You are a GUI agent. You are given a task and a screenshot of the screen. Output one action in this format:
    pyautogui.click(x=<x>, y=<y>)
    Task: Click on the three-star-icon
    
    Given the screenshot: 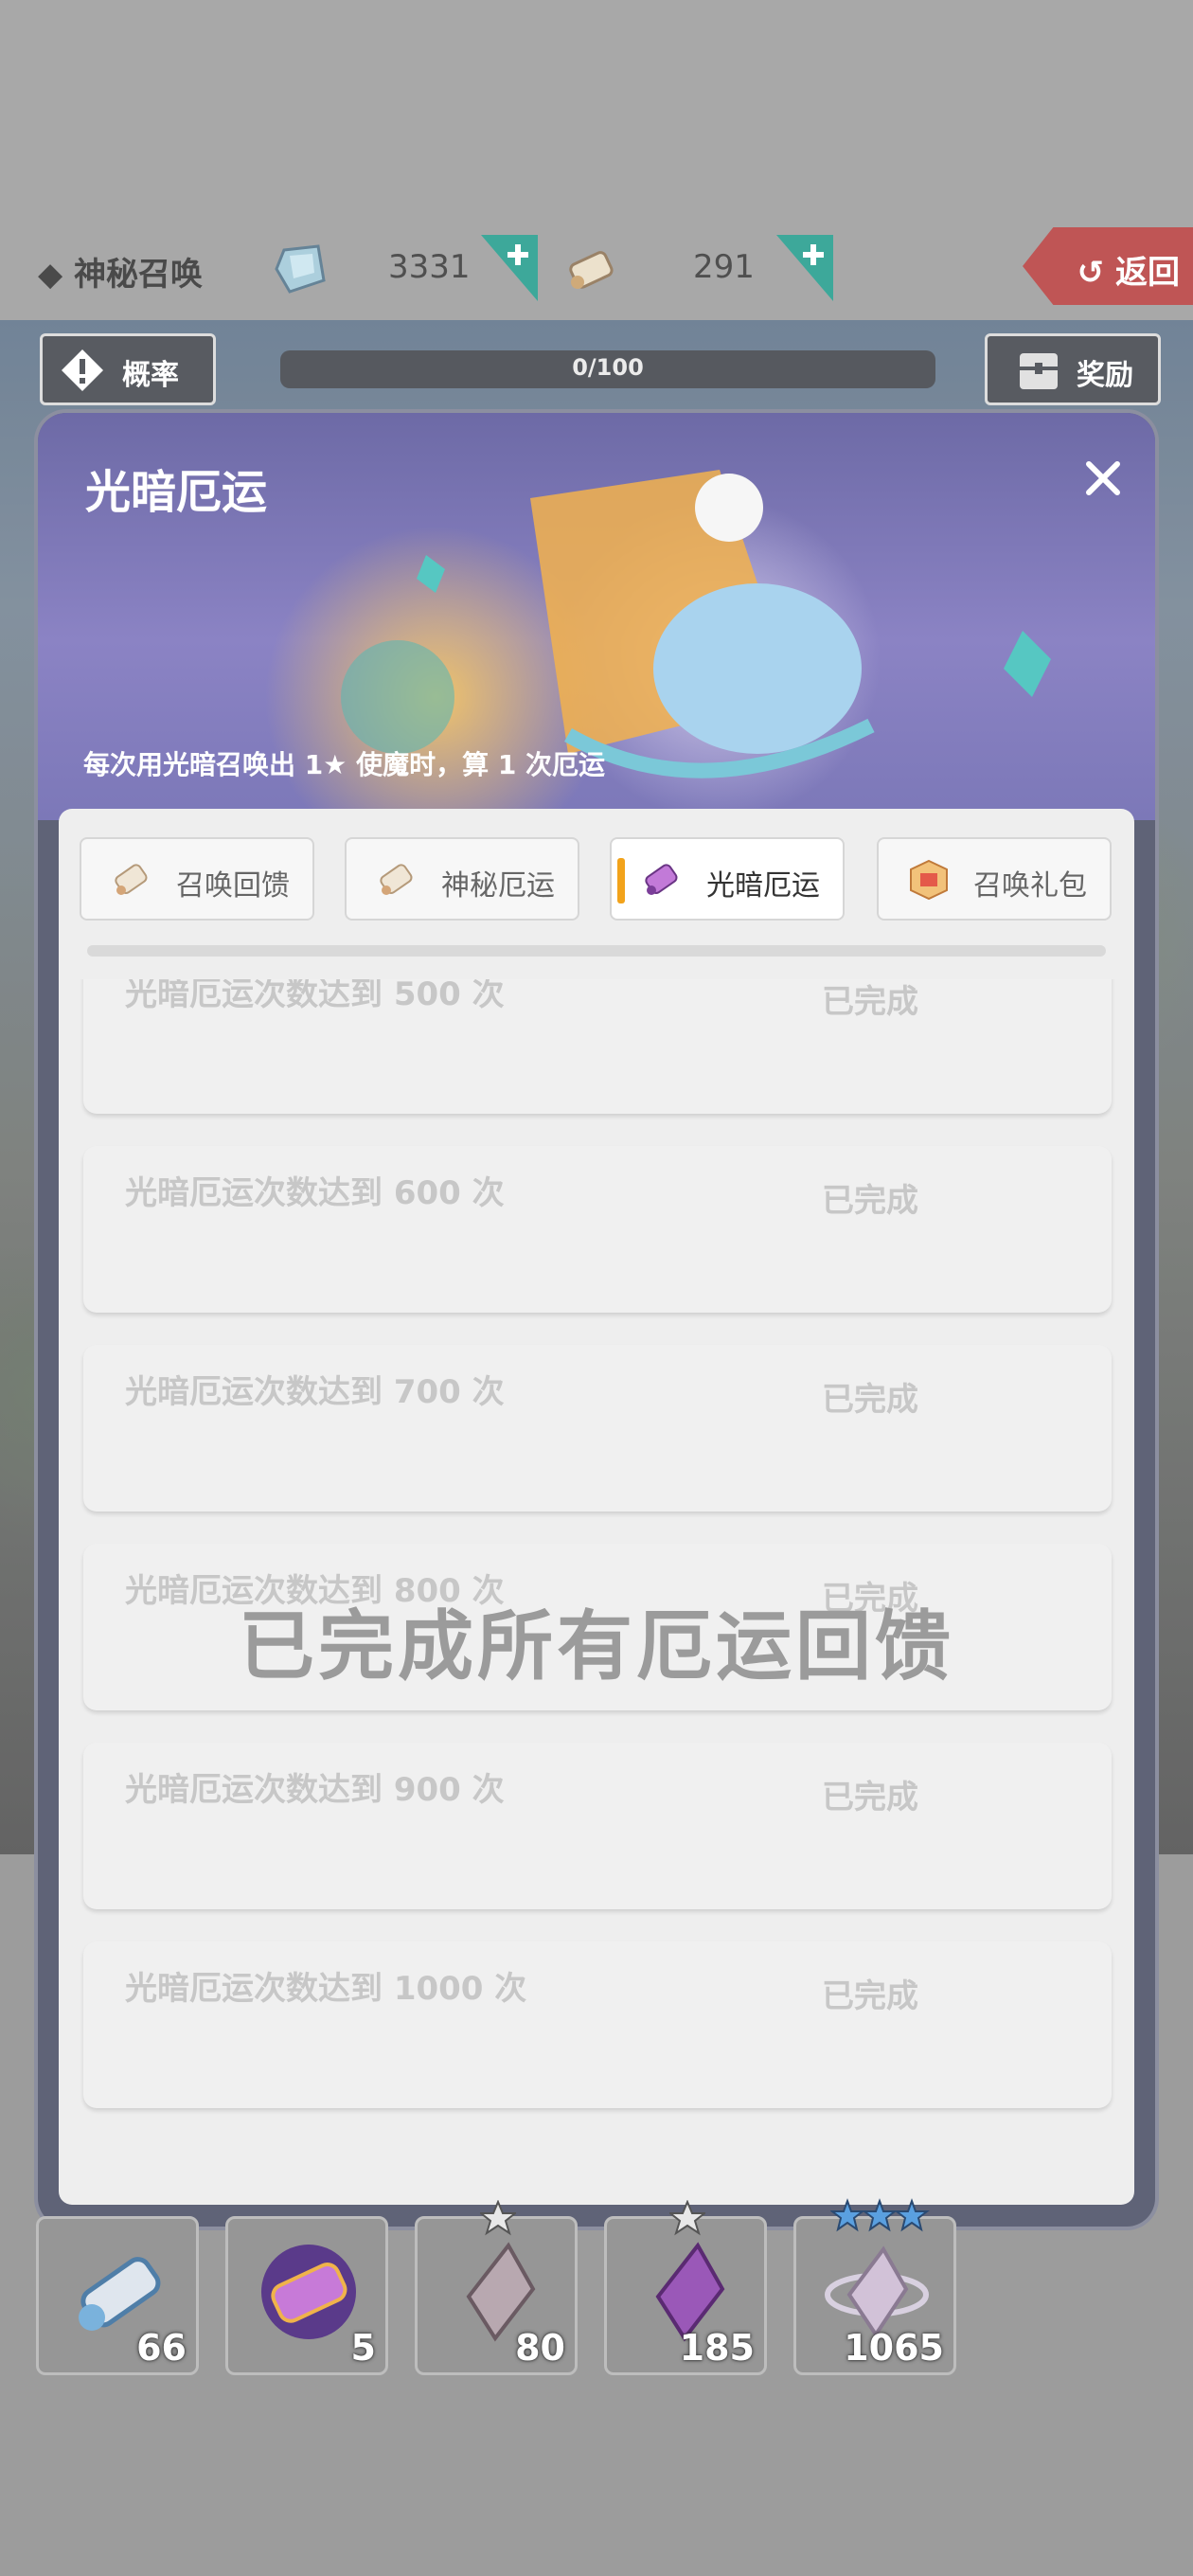 What is the action you would take?
    pyautogui.click(x=880, y=2215)
    